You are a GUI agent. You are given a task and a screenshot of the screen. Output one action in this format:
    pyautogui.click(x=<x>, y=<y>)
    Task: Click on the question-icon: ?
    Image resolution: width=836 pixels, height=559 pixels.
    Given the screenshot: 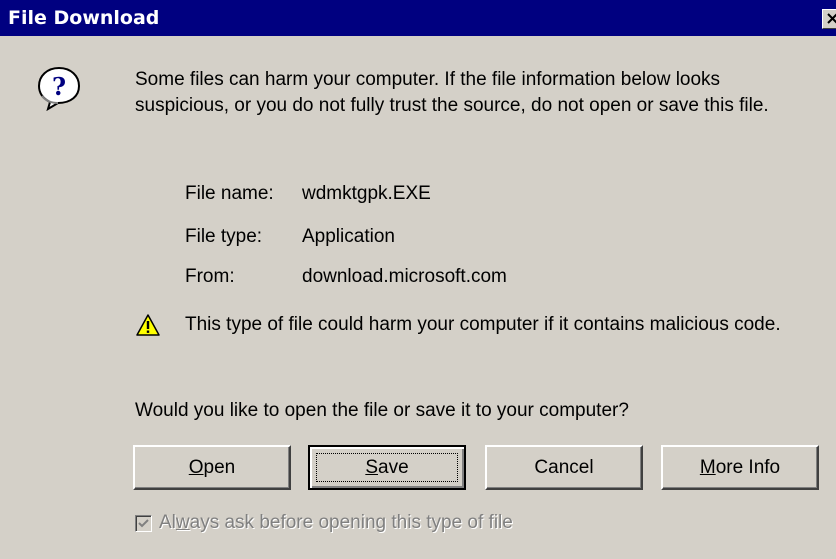 What is the action you would take?
    pyautogui.click(x=59, y=88)
    